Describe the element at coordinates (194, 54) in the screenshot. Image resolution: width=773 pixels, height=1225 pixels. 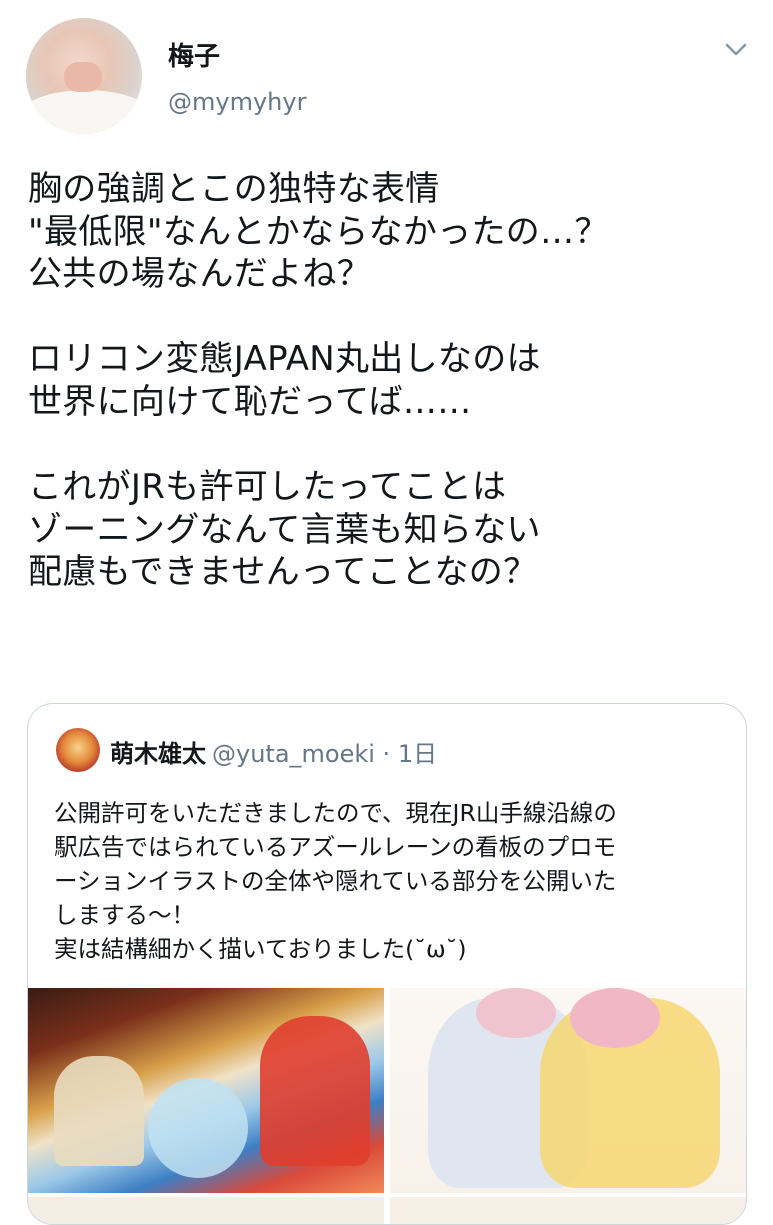
I see `author-name: 梅子` at that location.